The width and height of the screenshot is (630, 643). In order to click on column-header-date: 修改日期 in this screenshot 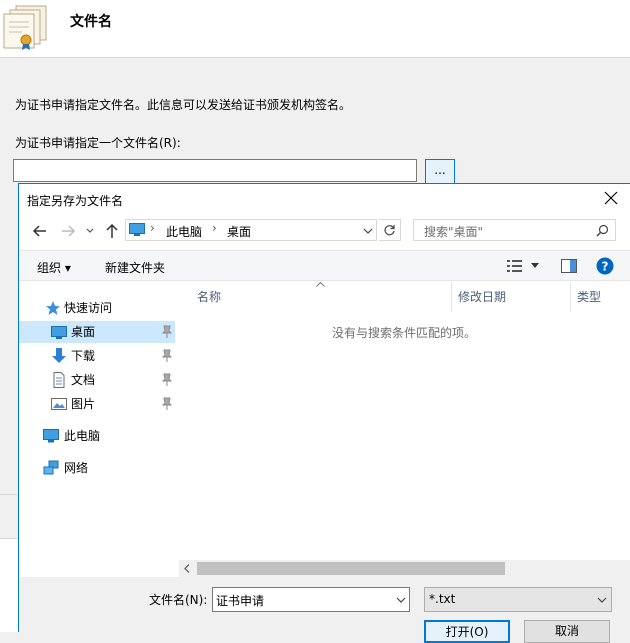, I will do `click(482, 296)`.